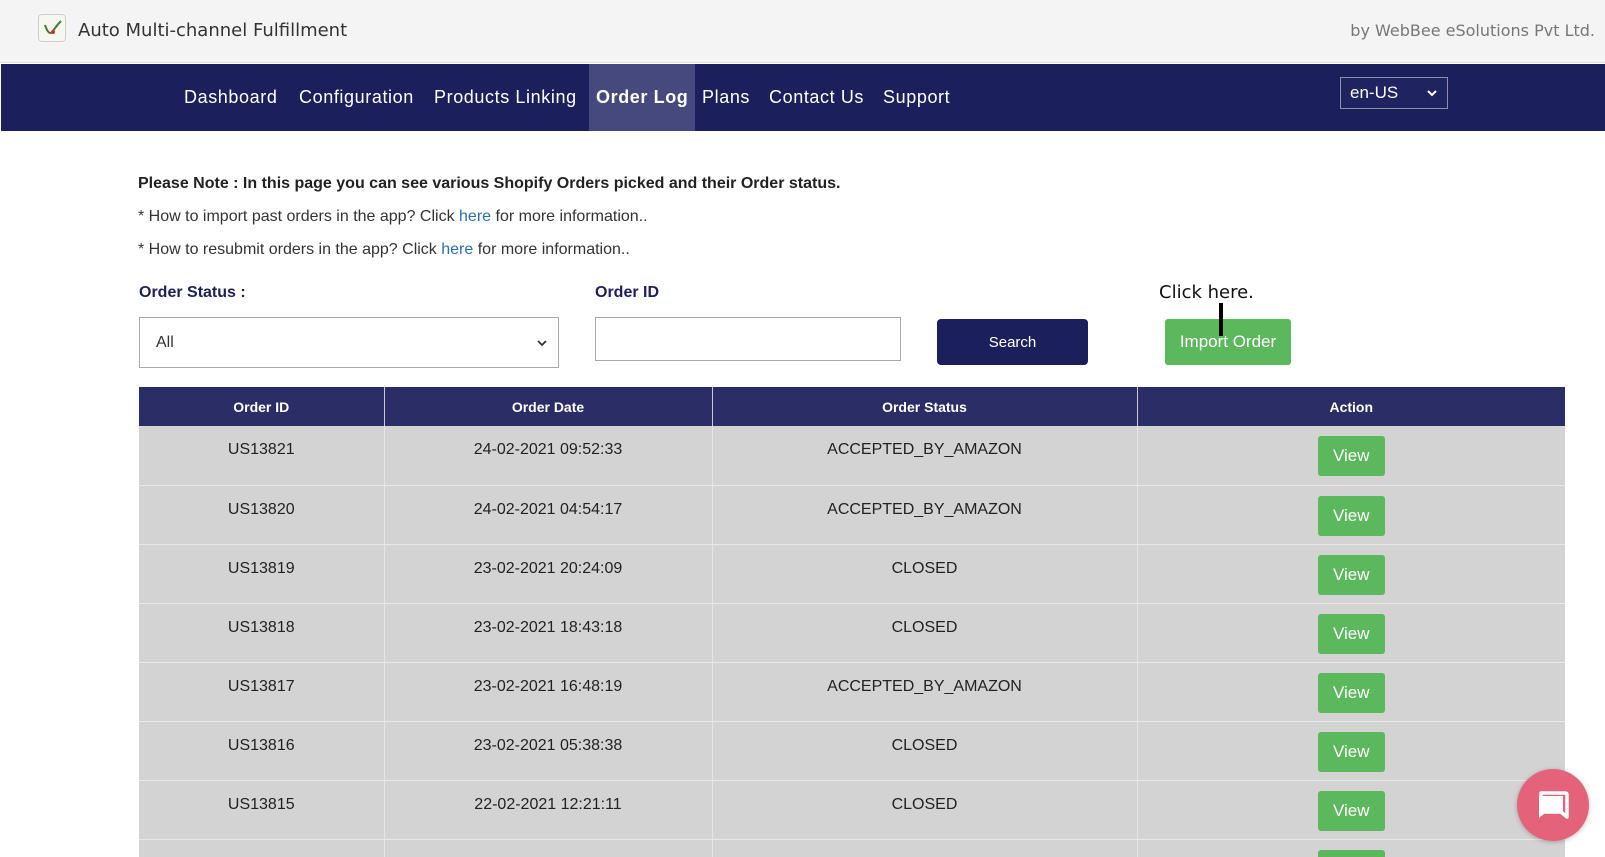  I want to click on table-row: US13819 23-02-2021 20:24:09 CLOSED View, so click(852, 574).